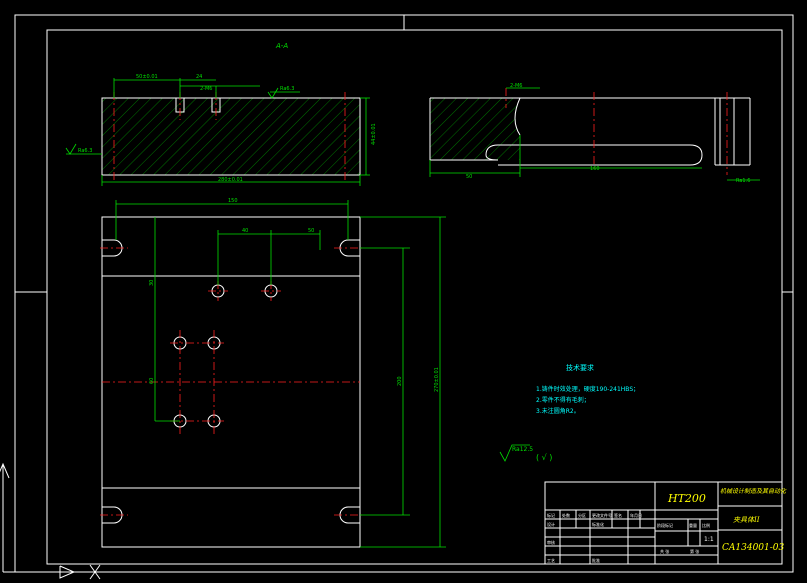 The image size is (807, 583). Describe the element at coordinates (152, 283) in the screenshot. I see `svg-text: 30` at that location.